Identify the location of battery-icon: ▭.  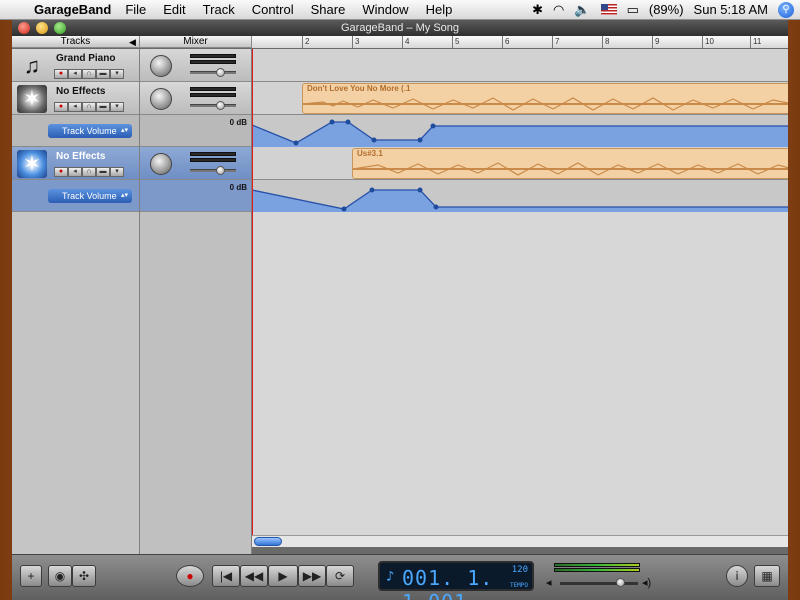
(633, 10).